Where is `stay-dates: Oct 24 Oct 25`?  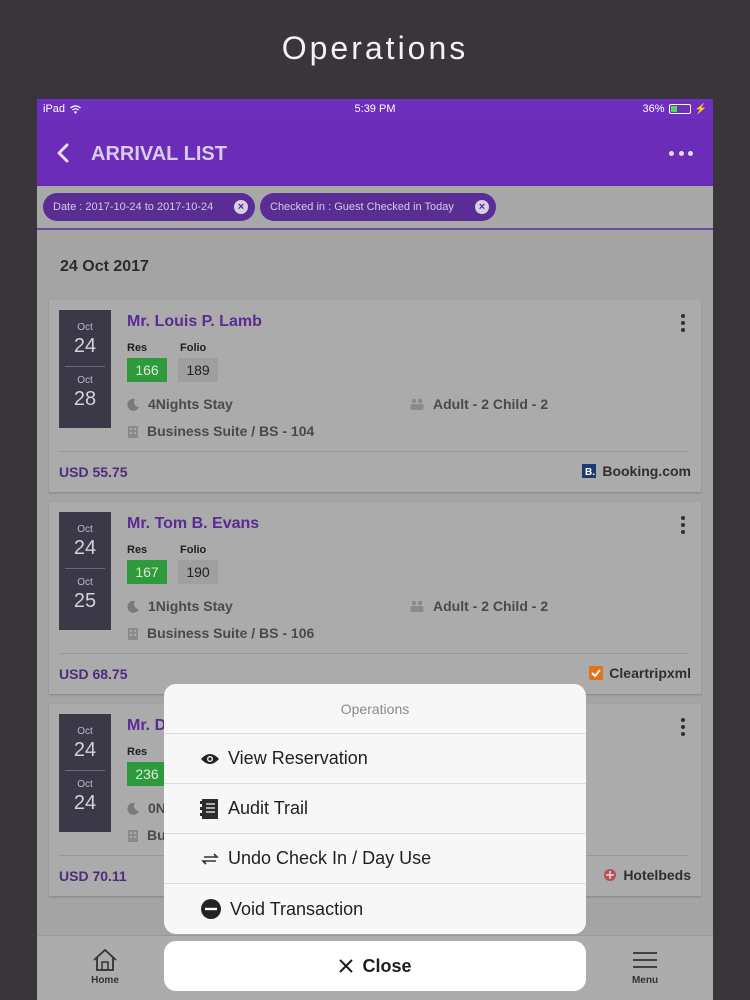 stay-dates: Oct 24 Oct 25 is located at coordinates (85, 571).